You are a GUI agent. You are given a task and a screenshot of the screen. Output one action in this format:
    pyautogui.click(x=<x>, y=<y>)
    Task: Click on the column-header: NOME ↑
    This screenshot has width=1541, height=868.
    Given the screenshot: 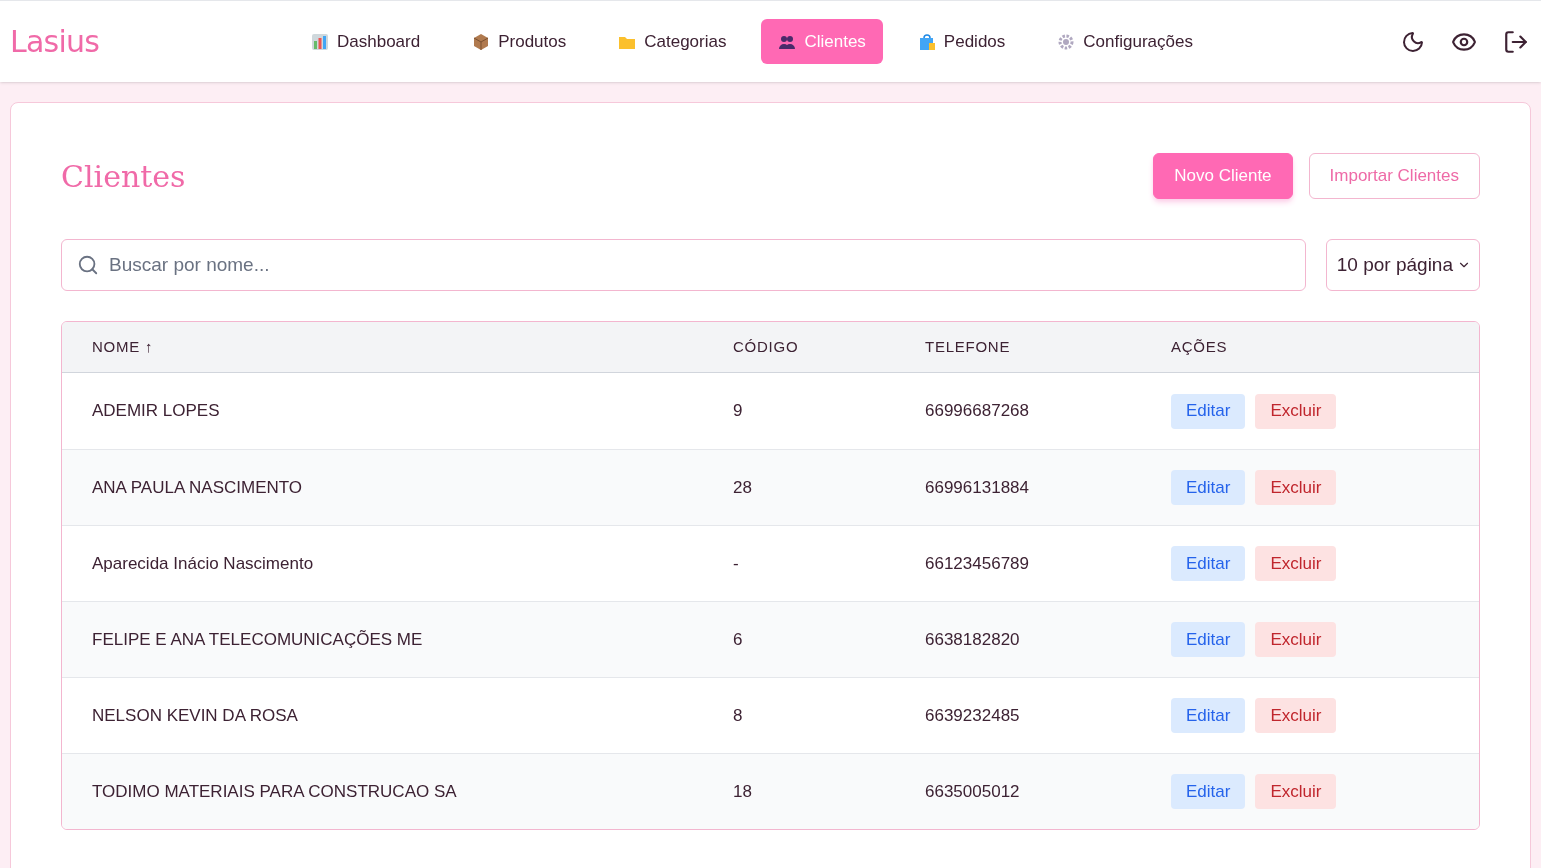 What is the action you would take?
    pyautogui.click(x=412, y=347)
    